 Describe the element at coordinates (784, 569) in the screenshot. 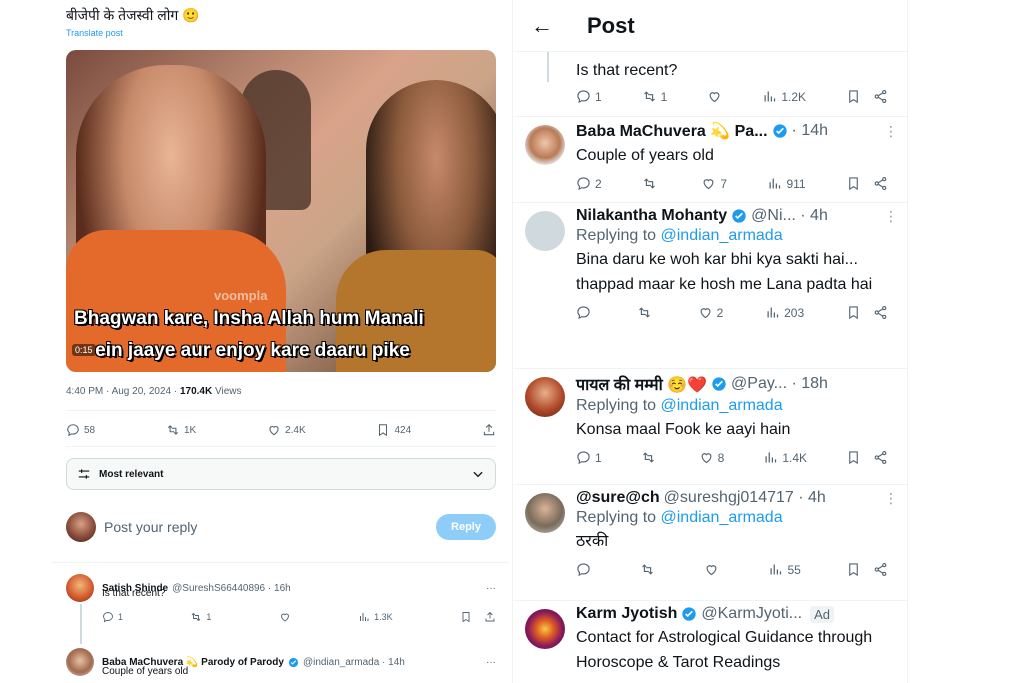

I see `views-action: 55` at that location.